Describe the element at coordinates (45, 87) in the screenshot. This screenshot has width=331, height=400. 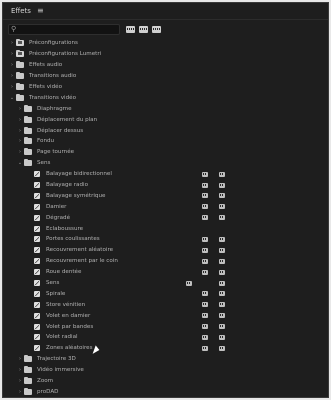
I see `tree-item-label: Effets vidéo` at that location.